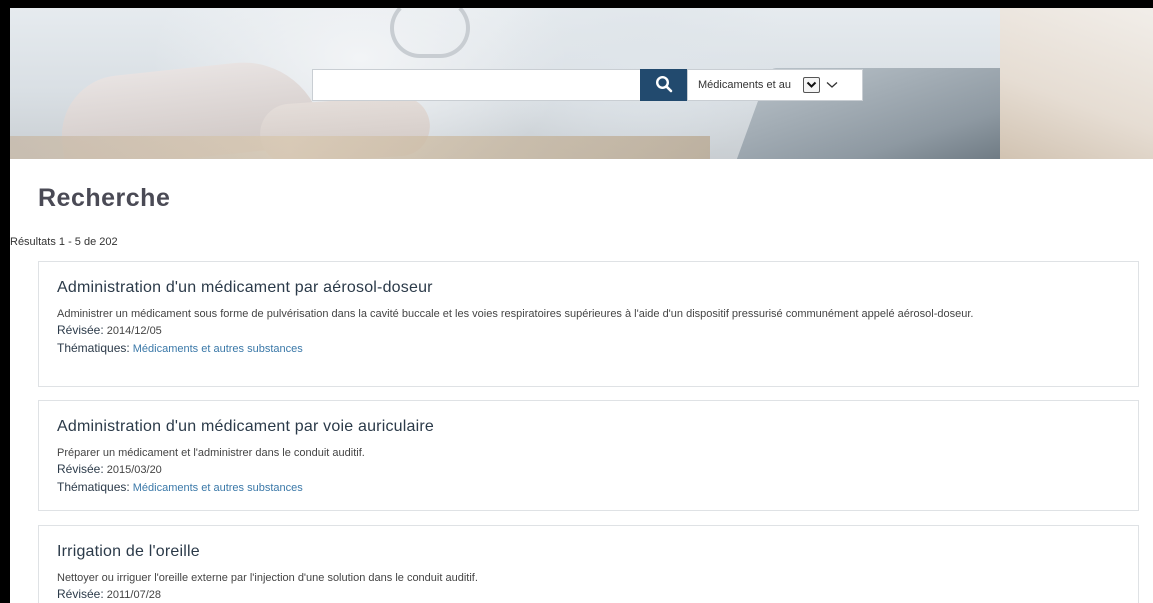 The width and height of the screenshot is (1153, 603). I want to click on result-revised: Révisée: 2011/07/28, so click(588, 594).